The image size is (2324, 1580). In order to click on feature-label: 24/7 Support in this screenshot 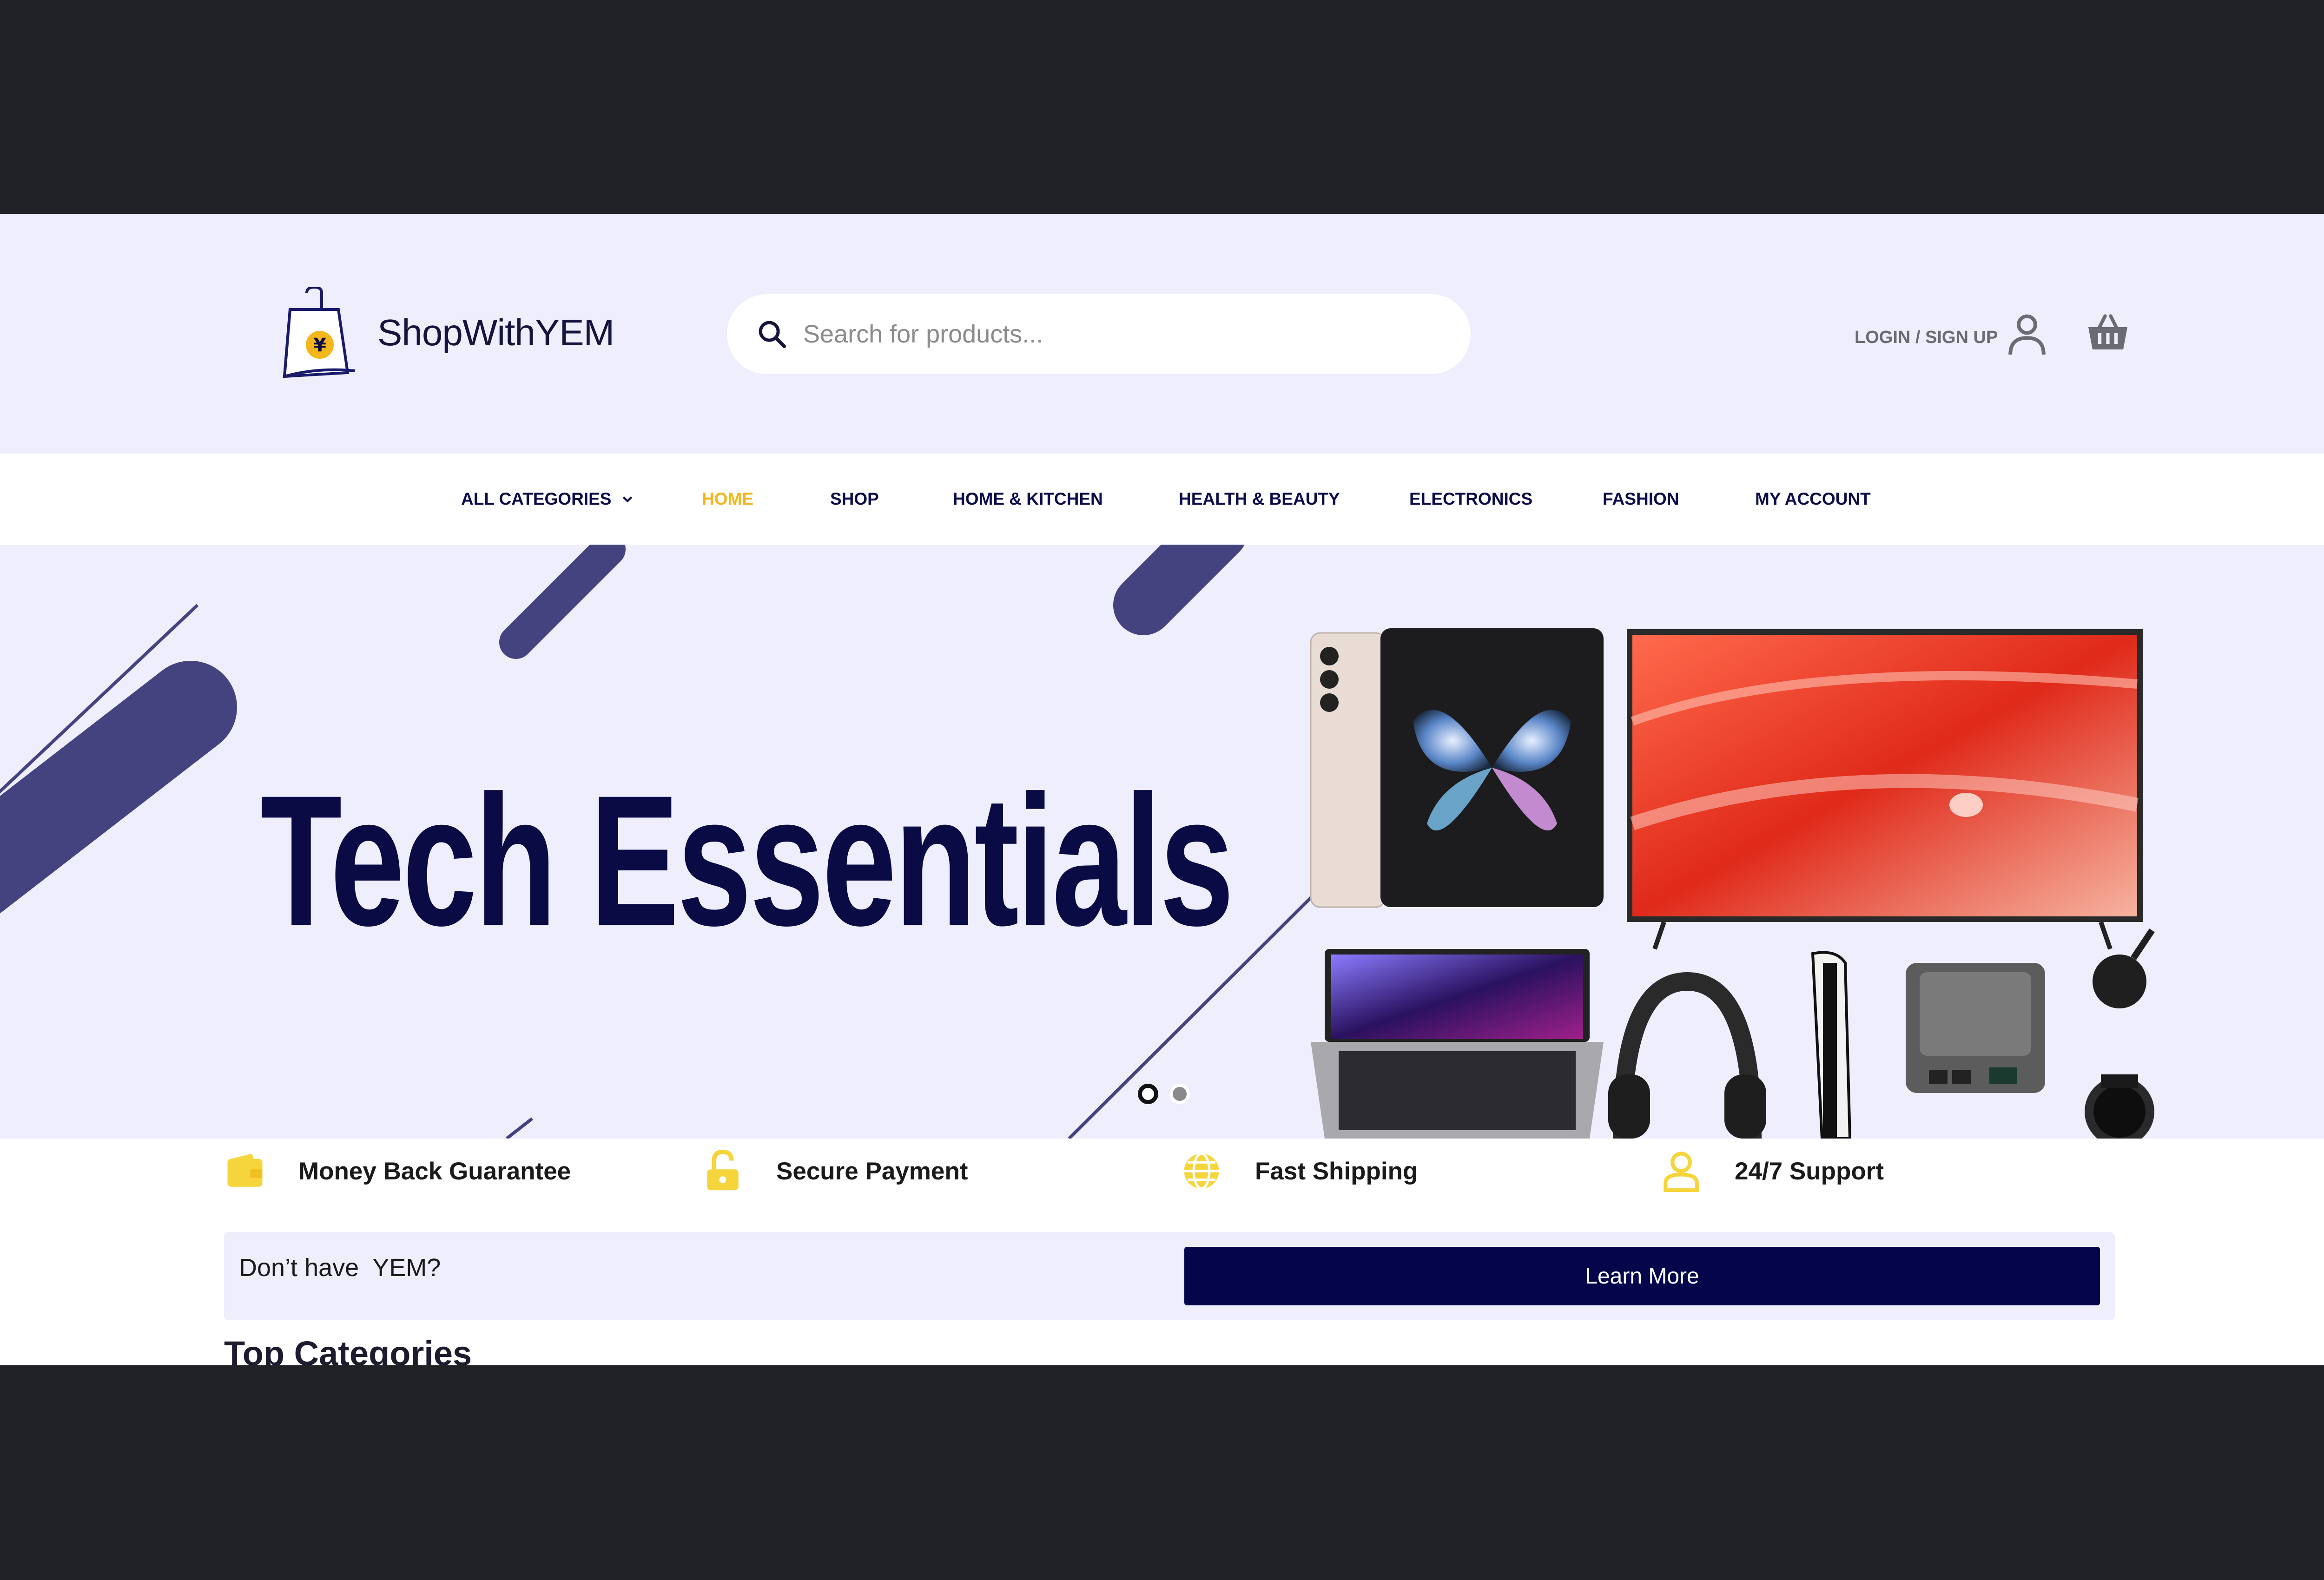, I will do `click(1809, 1171)`.